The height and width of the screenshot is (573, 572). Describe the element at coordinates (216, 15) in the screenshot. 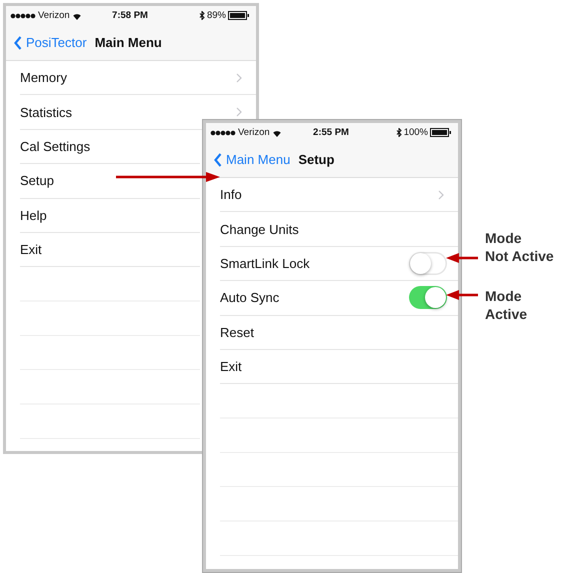

I see `battery-percent: 89%` at that location.